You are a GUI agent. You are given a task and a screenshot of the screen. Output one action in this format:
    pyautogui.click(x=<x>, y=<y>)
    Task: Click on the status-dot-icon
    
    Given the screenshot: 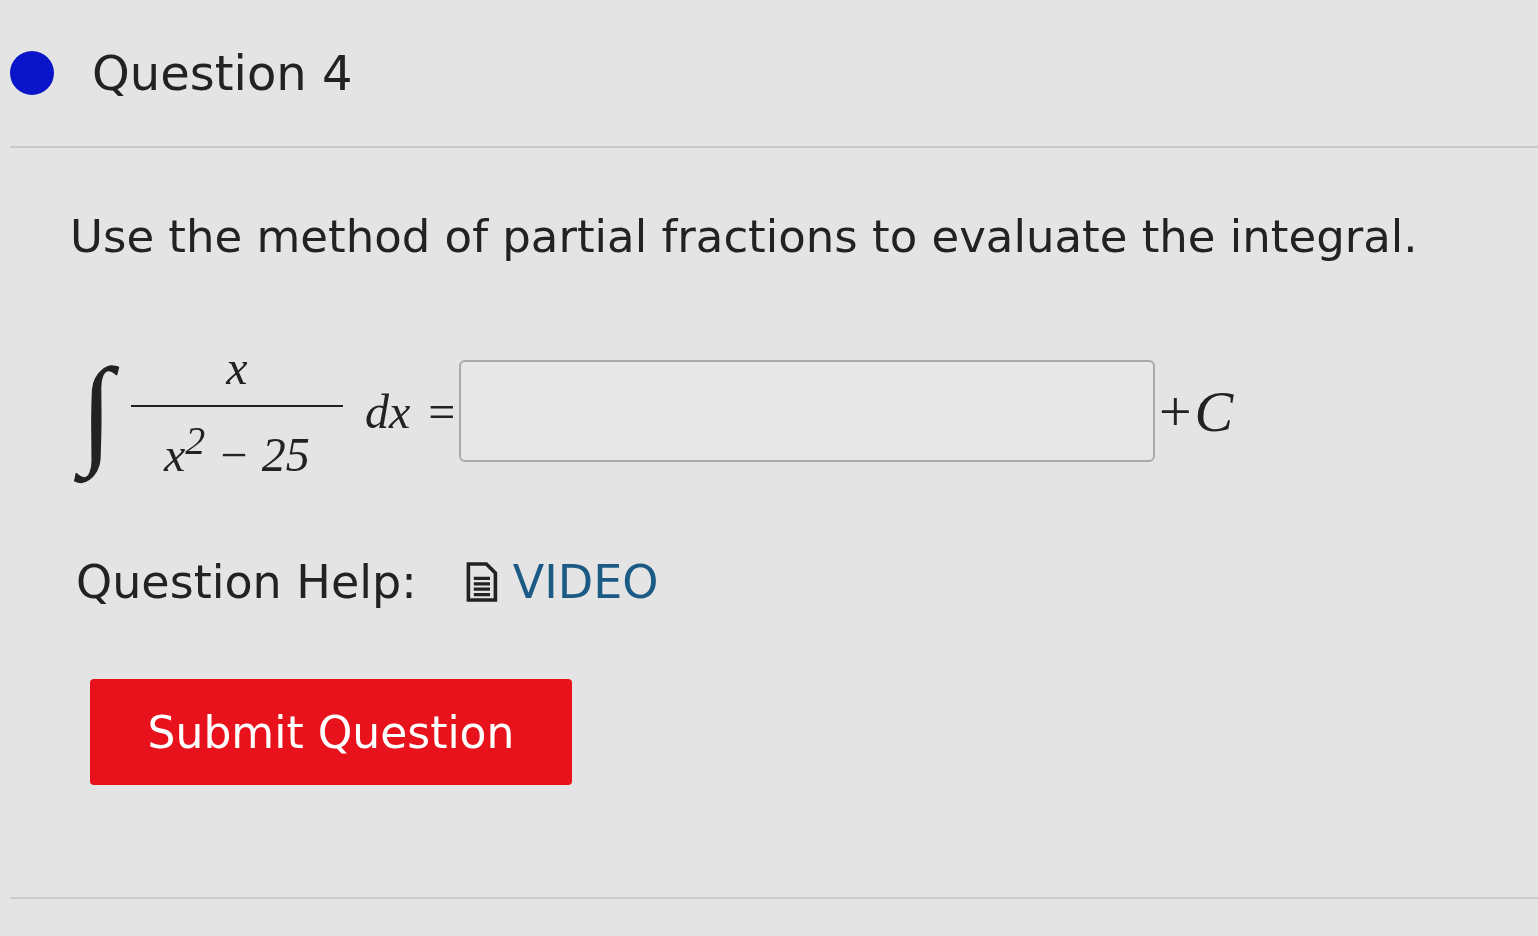 What is the action you would take?
    pyautogui.click(x=32, y=73)
    